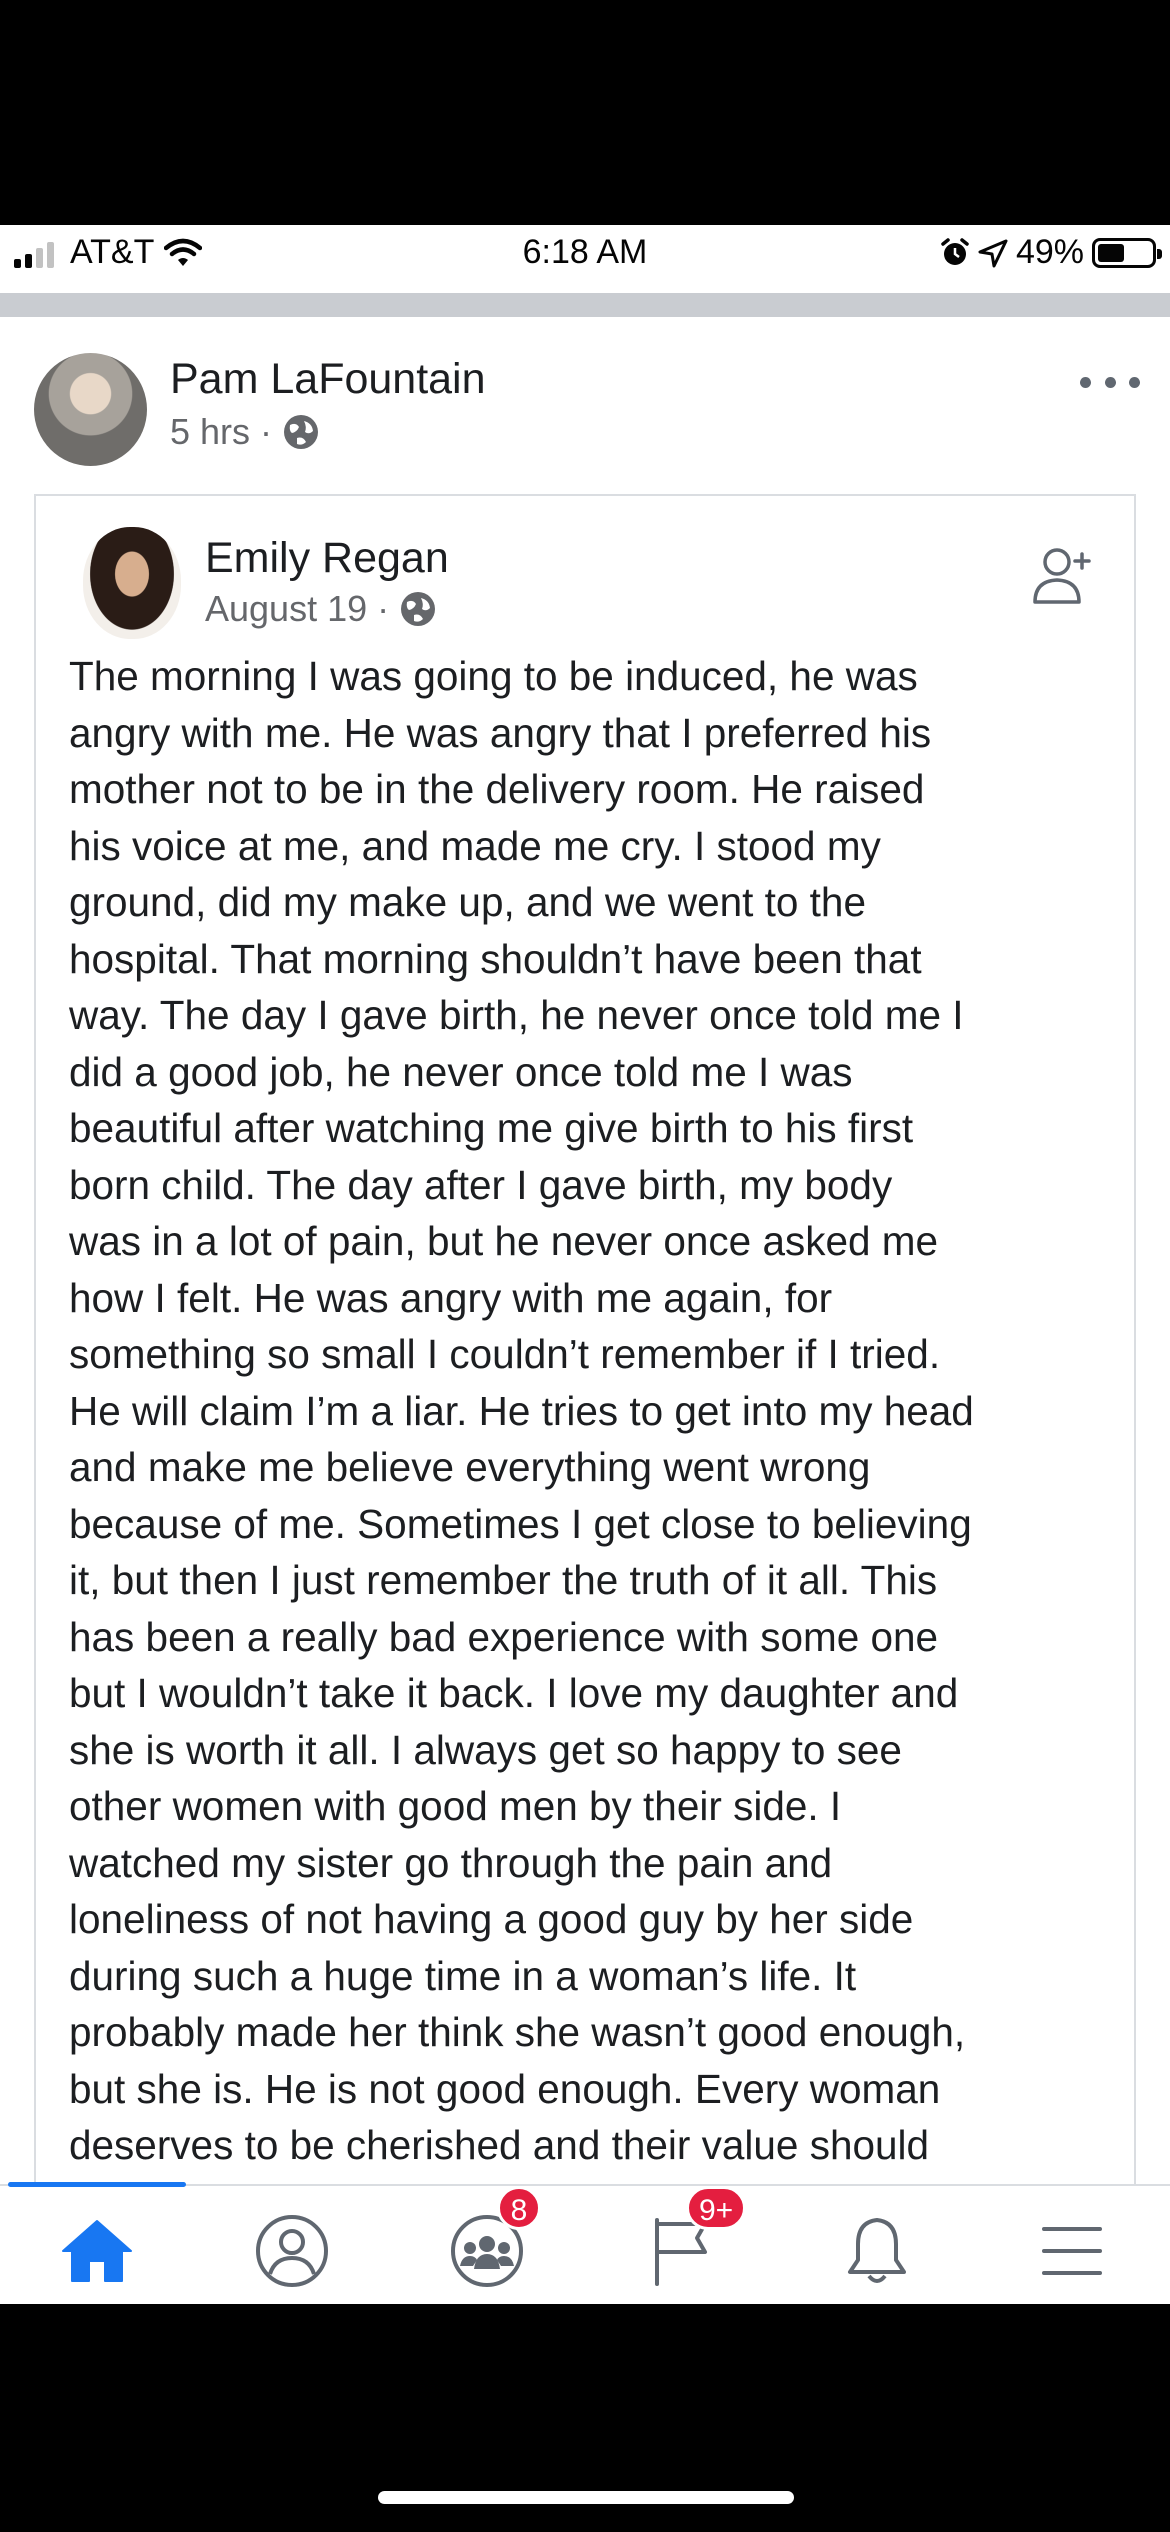  I want to click on location-arrow-icon, so click(993, 253).